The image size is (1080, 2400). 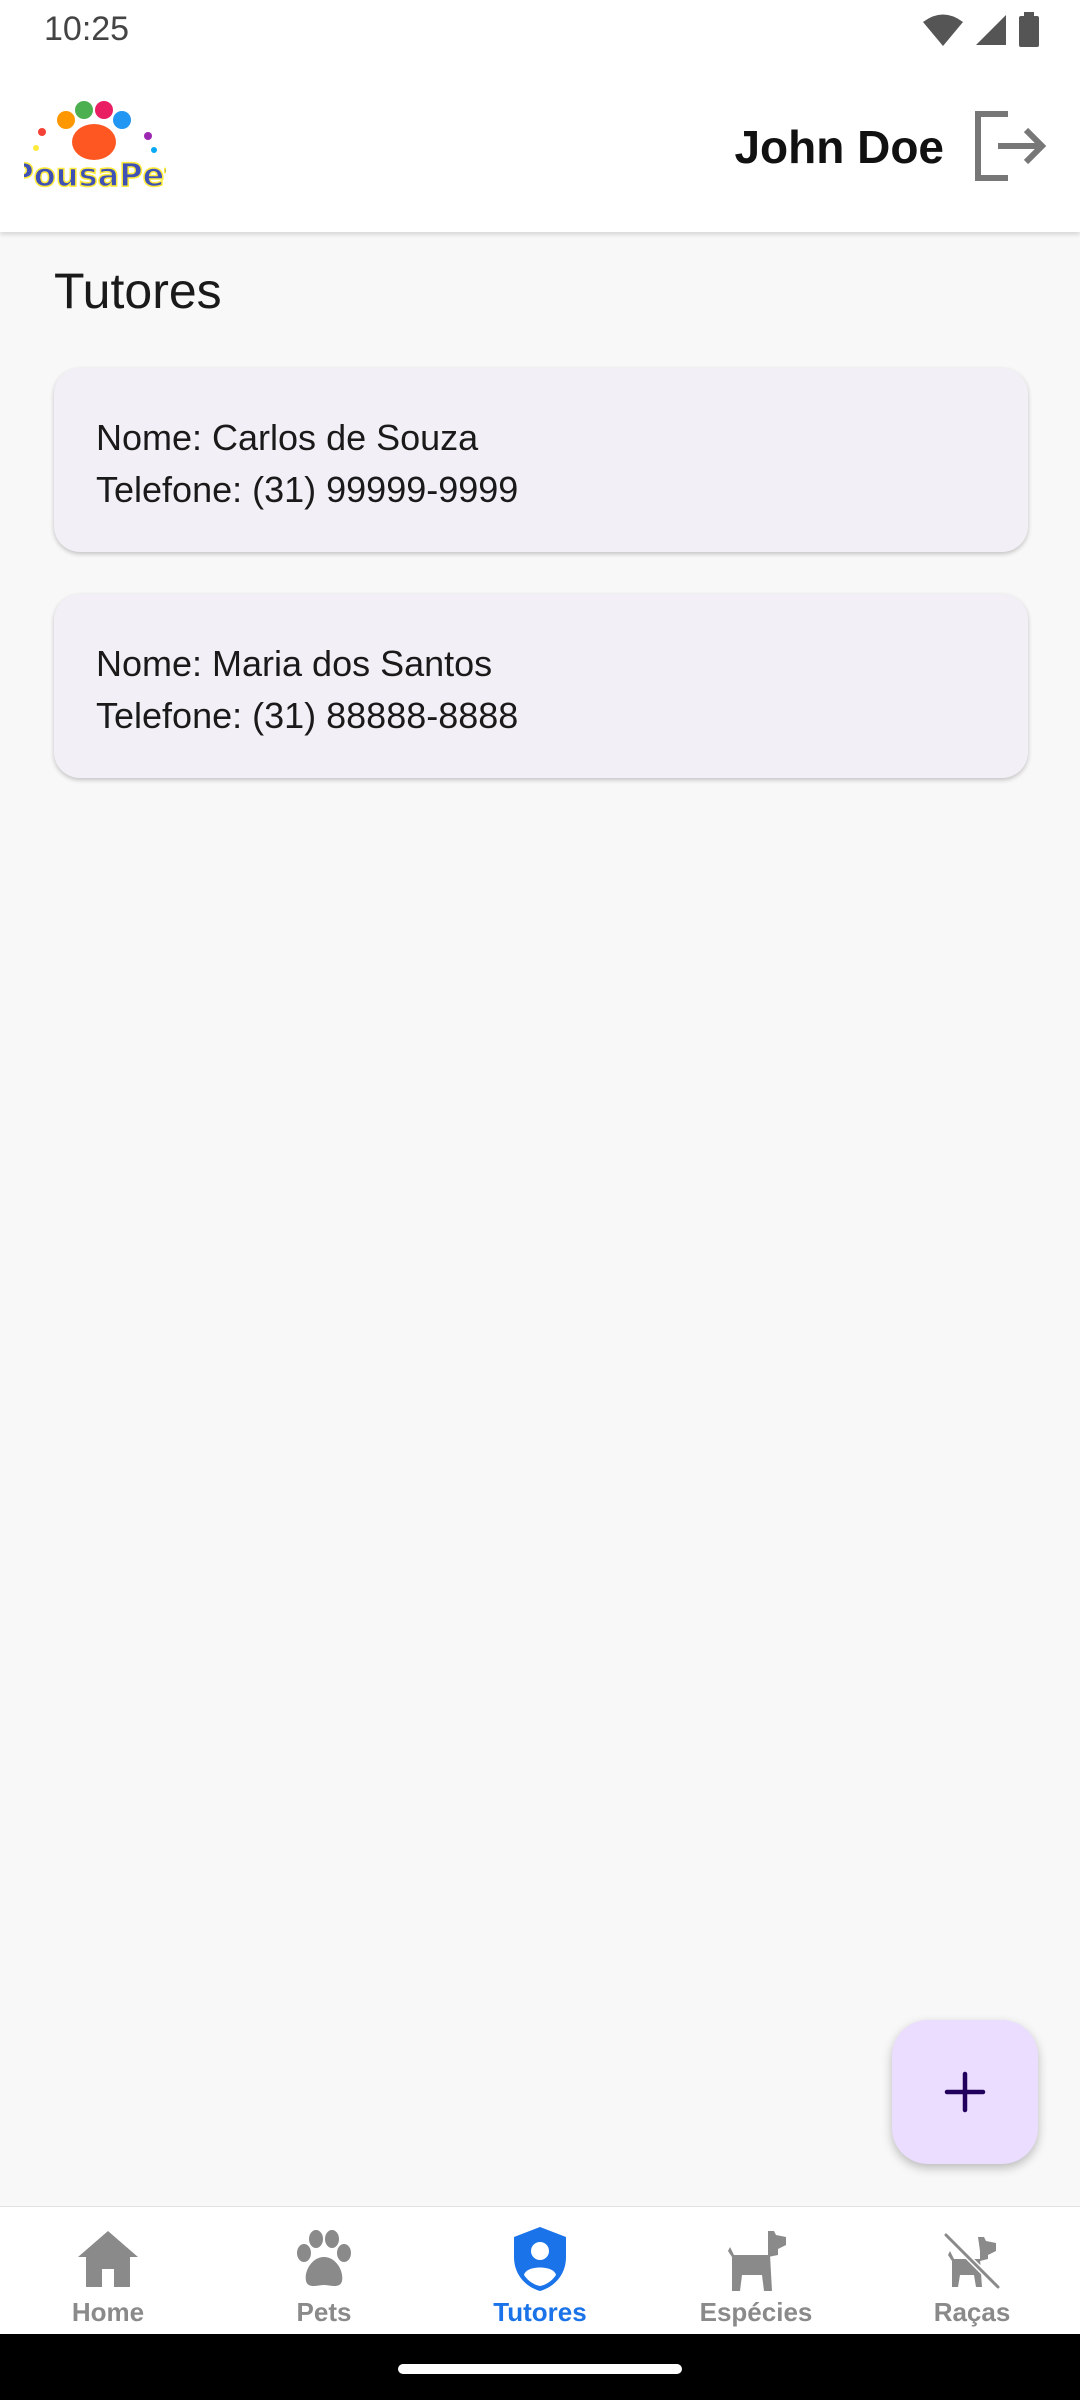 What do you see at coordinates (540, 147) in the screenshot?
I see `app-header: PousaPet John Doe` at bounding box center [540, 147].